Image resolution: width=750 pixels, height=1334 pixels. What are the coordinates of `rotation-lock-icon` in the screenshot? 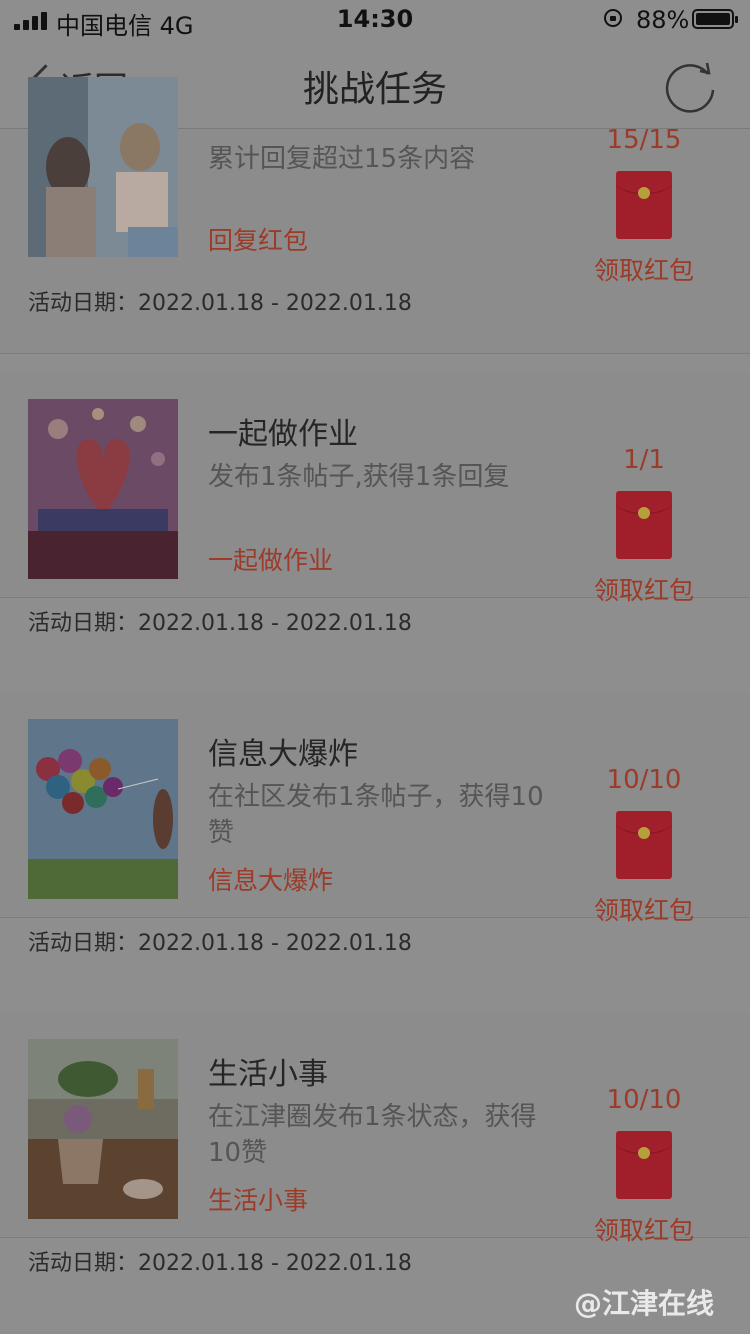 It's located at (613, 18).